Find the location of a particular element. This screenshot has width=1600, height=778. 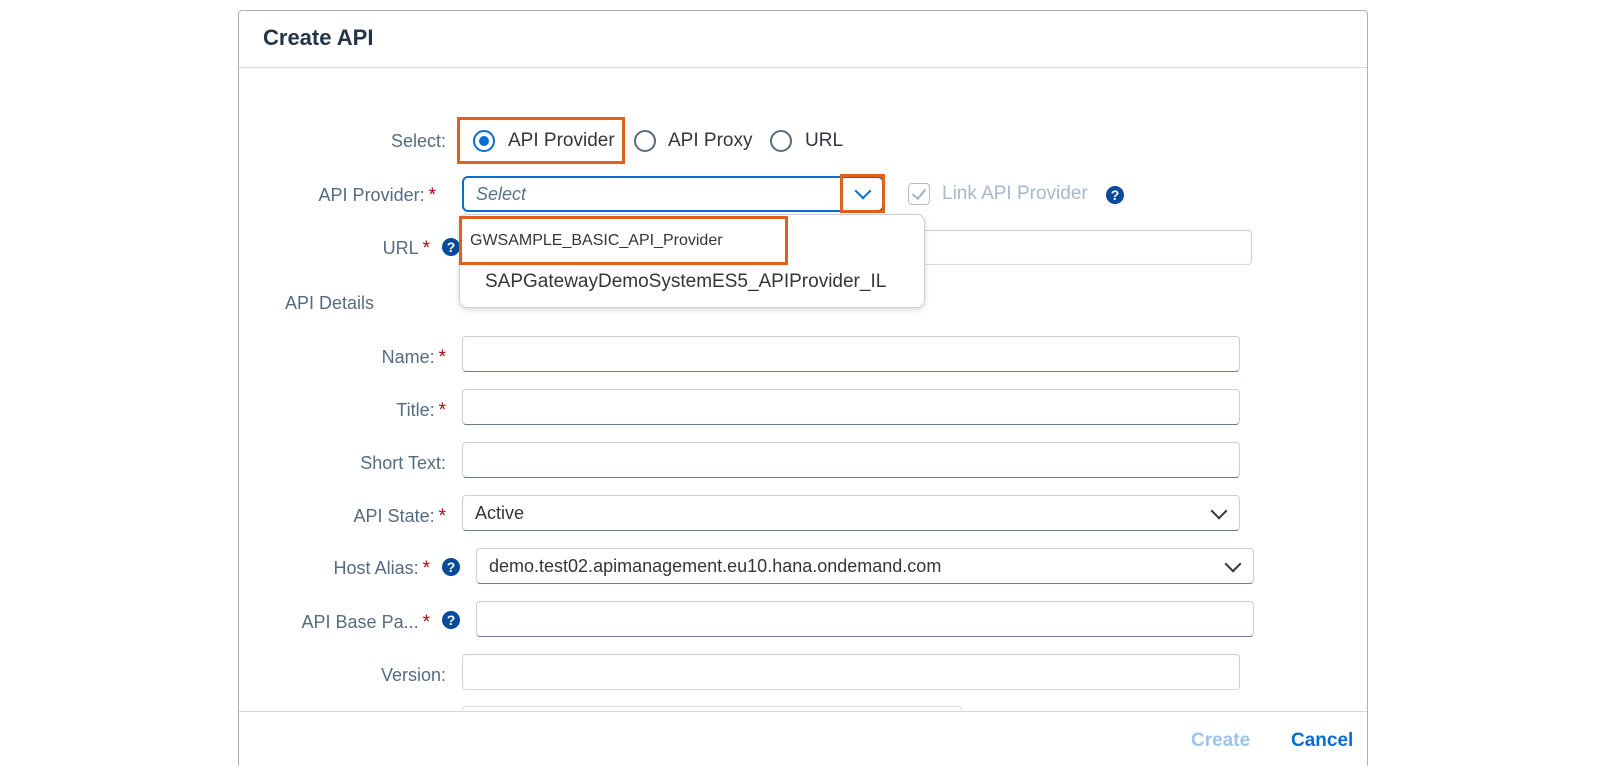

api-base-path-input is located at coordinates (865, 619).